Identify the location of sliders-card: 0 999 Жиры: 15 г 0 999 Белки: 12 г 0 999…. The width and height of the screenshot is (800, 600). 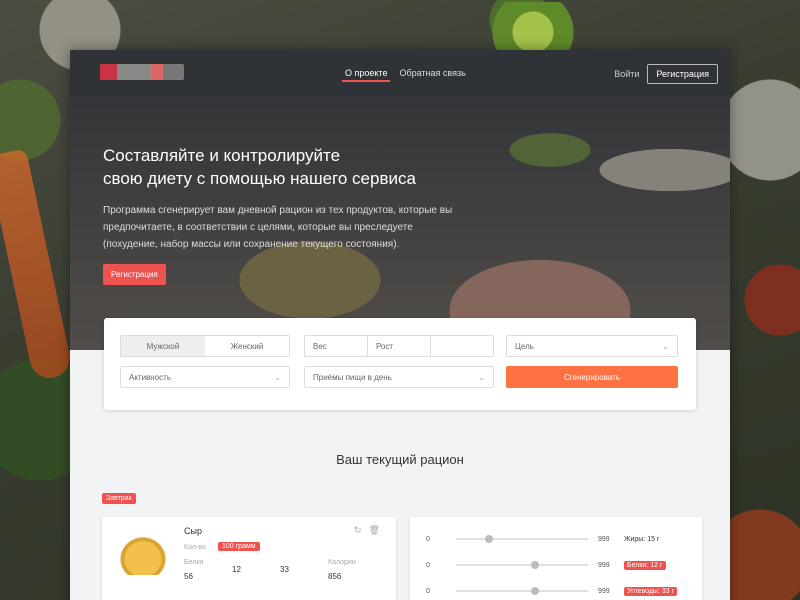
(556, 558).